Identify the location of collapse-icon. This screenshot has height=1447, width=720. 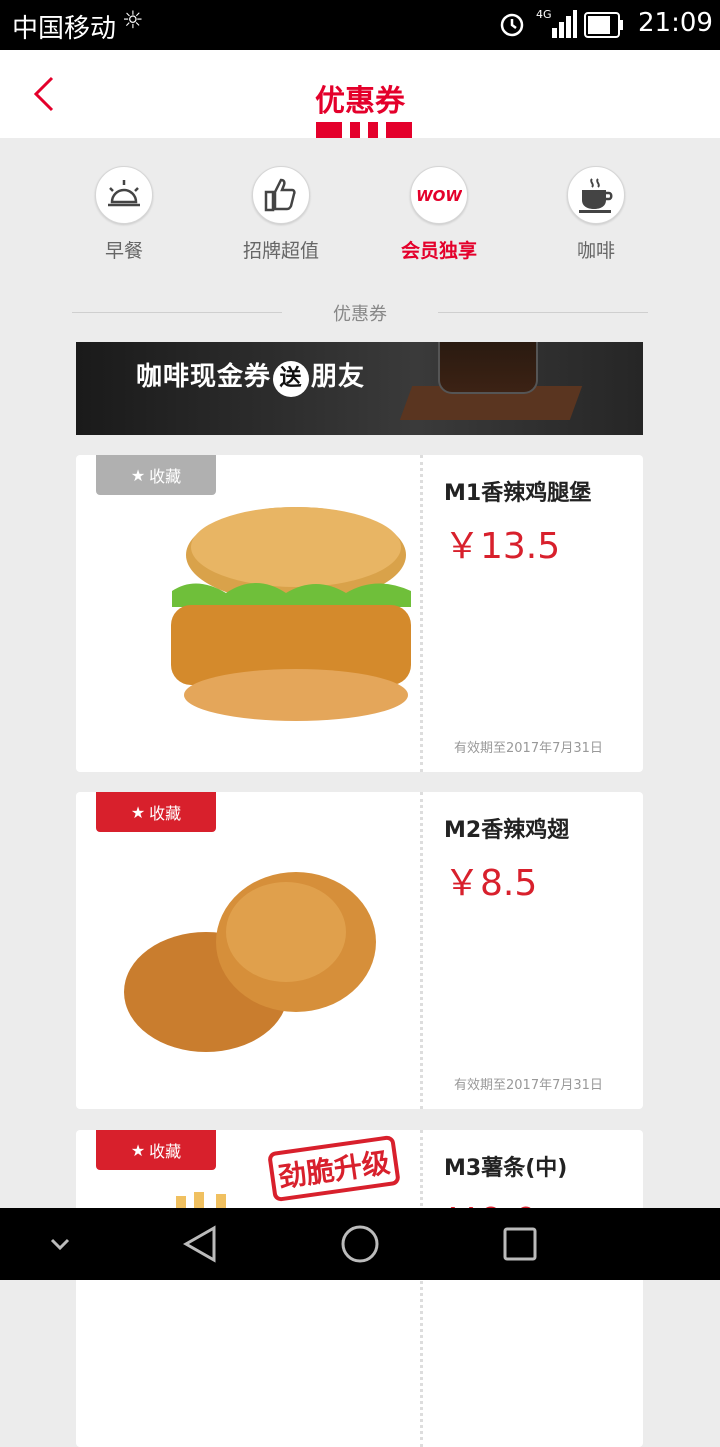
(60, 1244).